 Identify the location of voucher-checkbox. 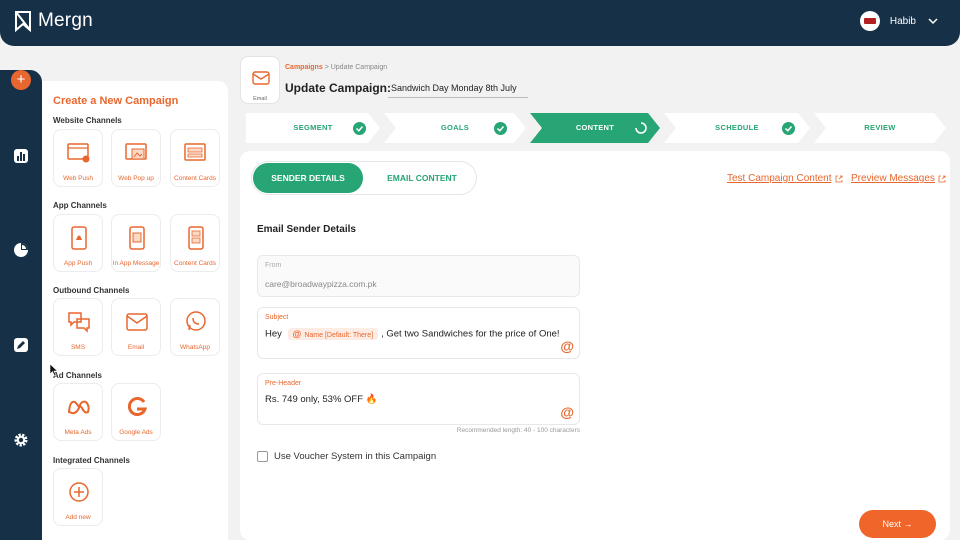
(262, 456).